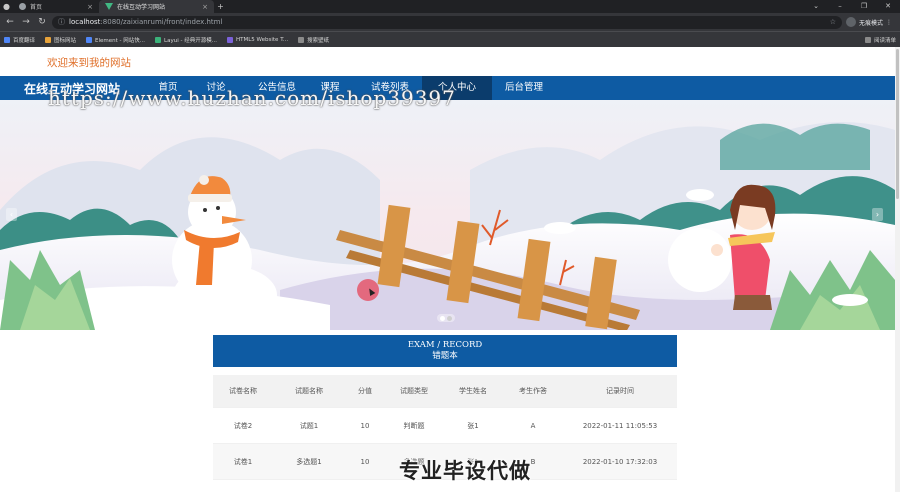 The image size is (900, 492). I want to click on element-icon, so click(89, 39).